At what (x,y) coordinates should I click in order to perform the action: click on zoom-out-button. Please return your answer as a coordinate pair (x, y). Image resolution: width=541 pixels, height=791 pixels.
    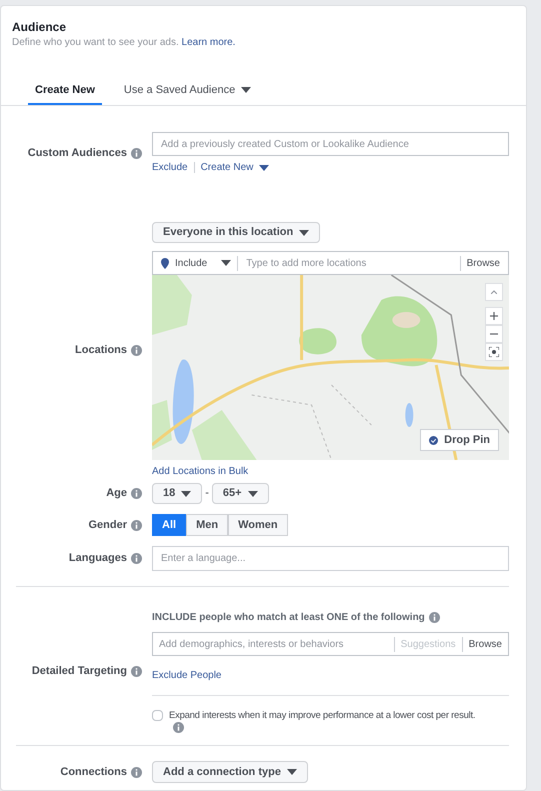
    Looking at the image, I should click on (494, 334).